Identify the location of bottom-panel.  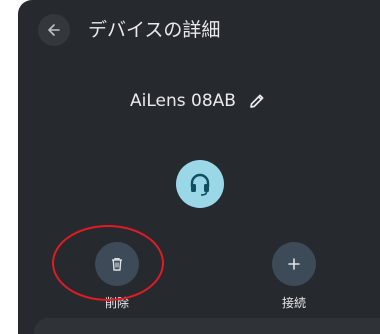
(207, 326).